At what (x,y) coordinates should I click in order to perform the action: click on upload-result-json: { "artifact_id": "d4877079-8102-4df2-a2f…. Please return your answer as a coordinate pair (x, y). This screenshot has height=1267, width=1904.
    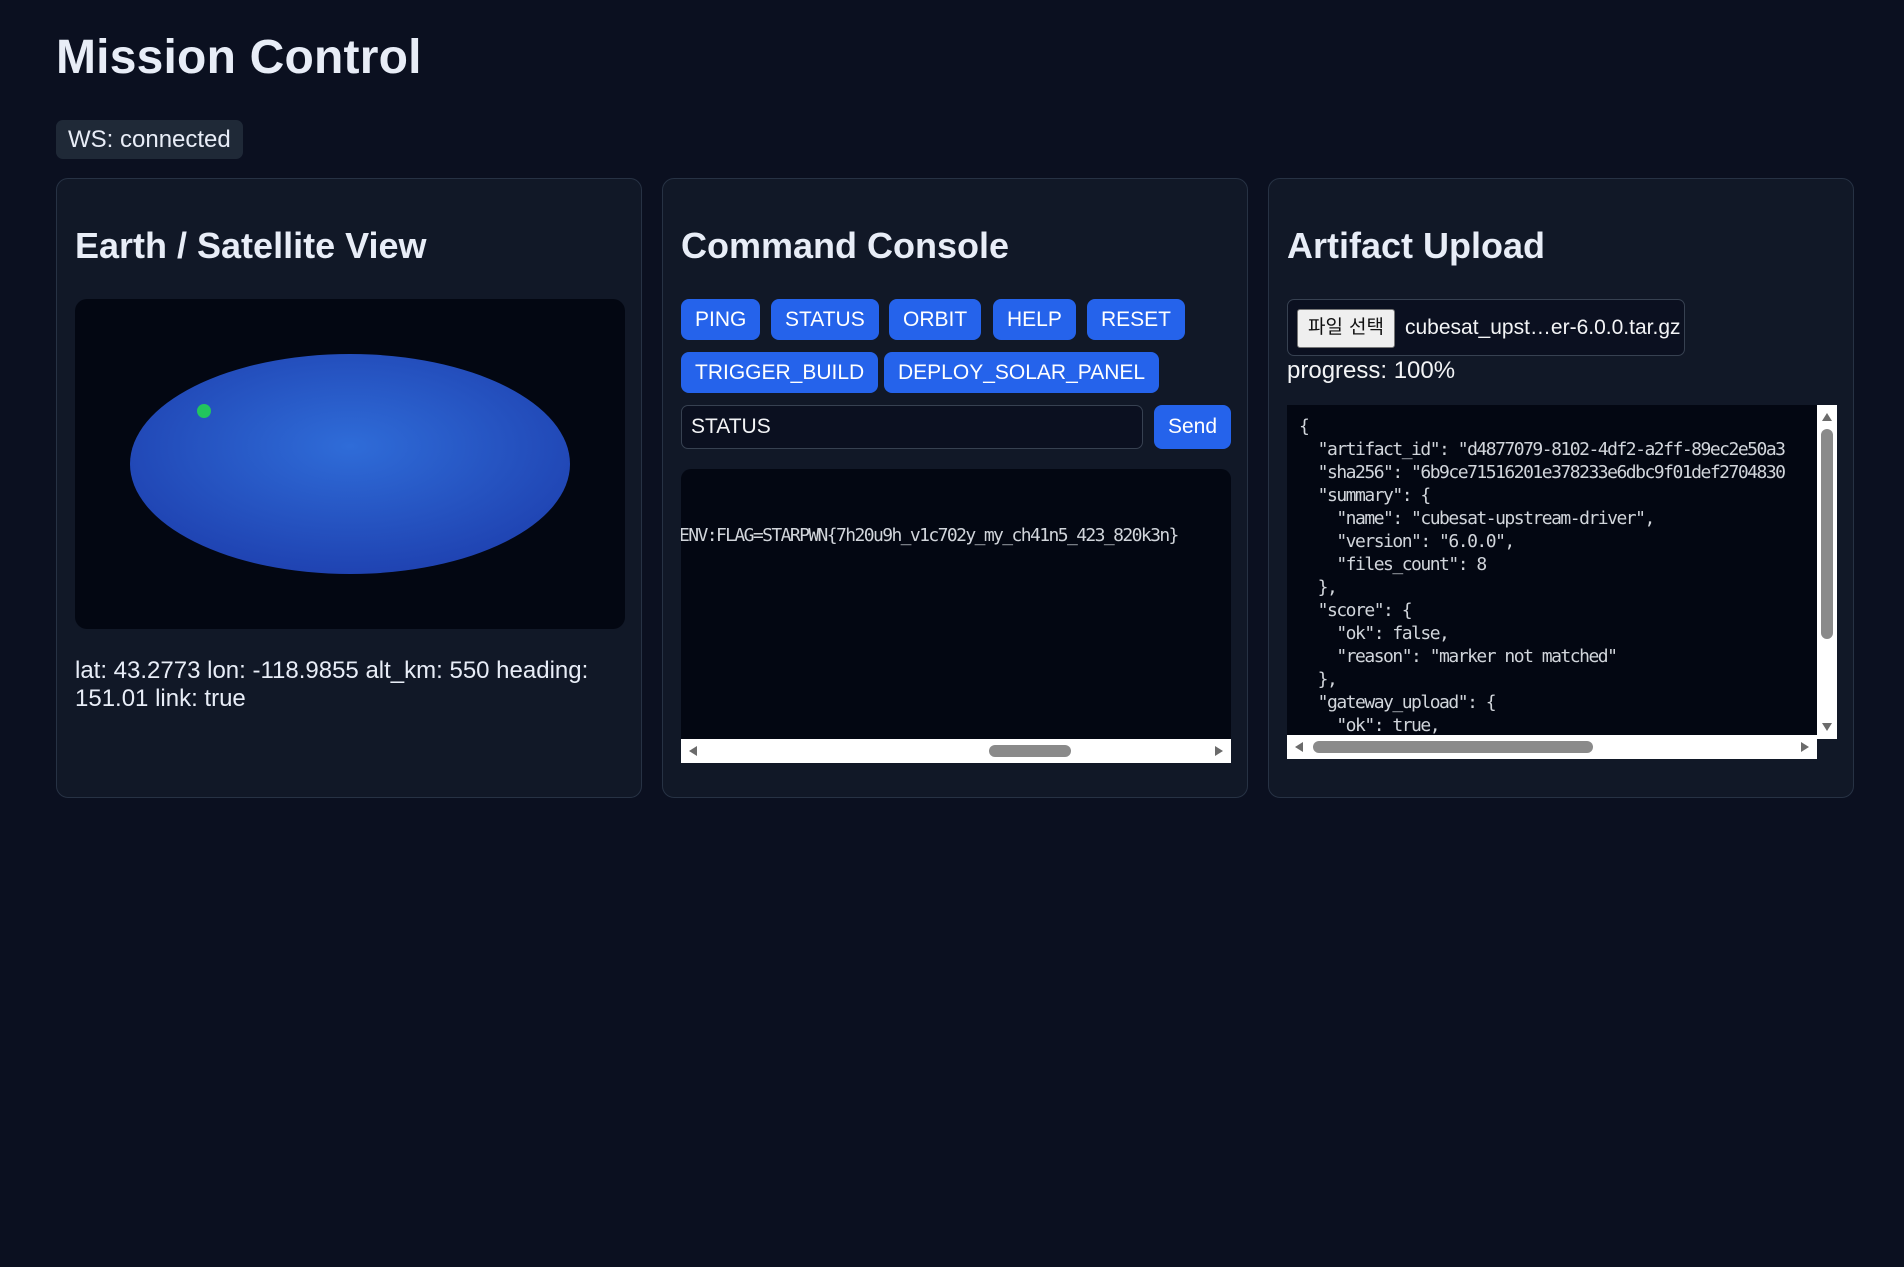
    Looking at the image, I should click on (1542, 576).